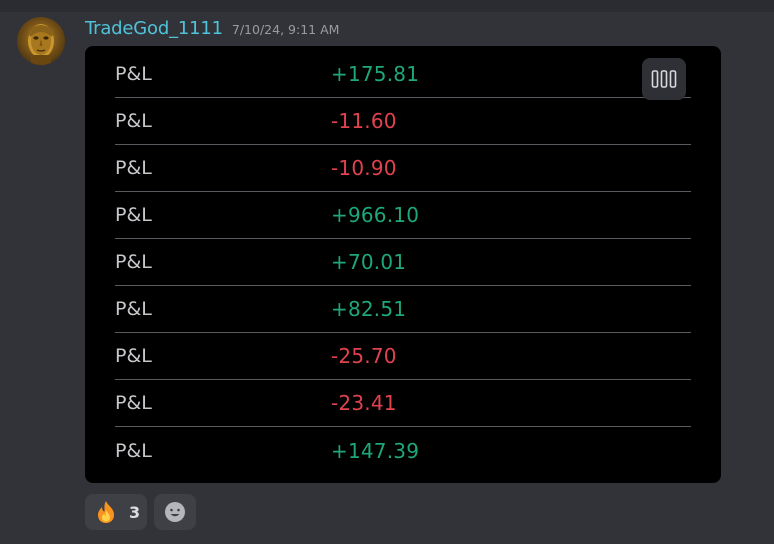 This screenshot has height=544, width=774. Describe the element at coordinates (403, 356) in the screenshot. I see `pl-row: P&L -25.70` at that location.